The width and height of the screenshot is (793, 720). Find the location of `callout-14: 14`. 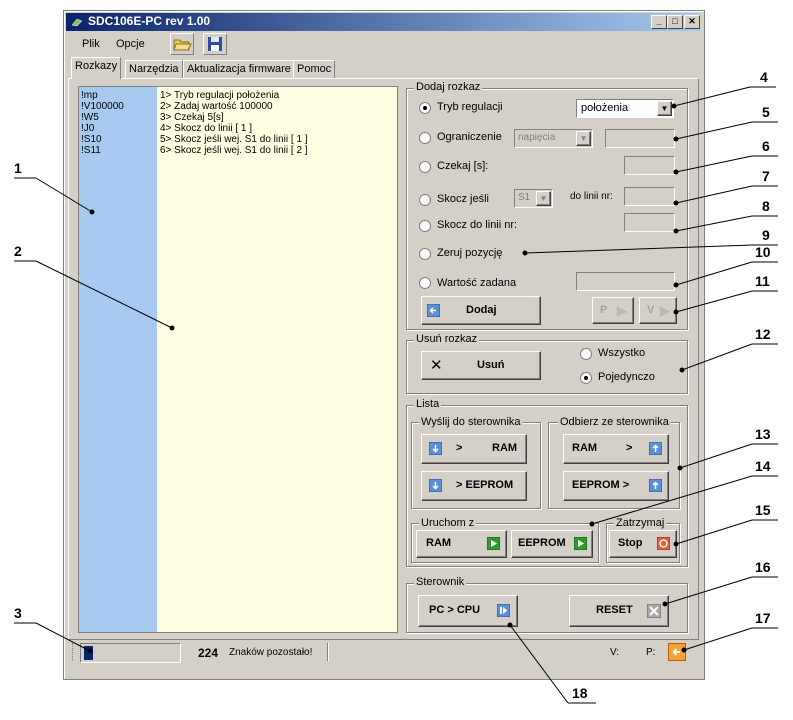

callout-14: 14 is located at coordinates (763, 466).